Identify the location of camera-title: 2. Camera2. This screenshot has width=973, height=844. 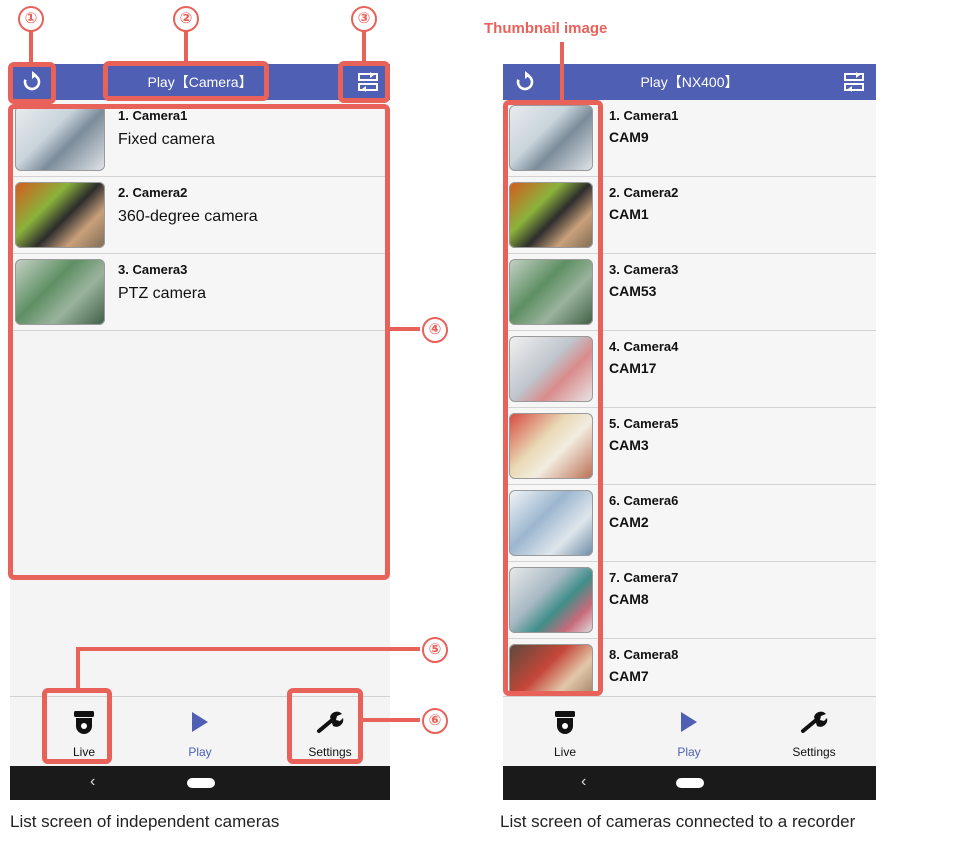
(644, 192).